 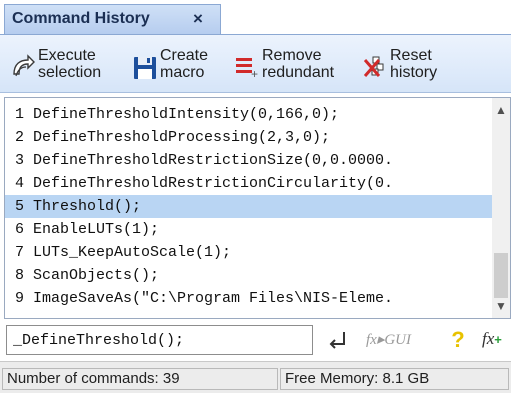 What do you see at coordinates (81, 18) in the screenshot?
I see `tab-title: Command History` at bounding box center [81, 18].